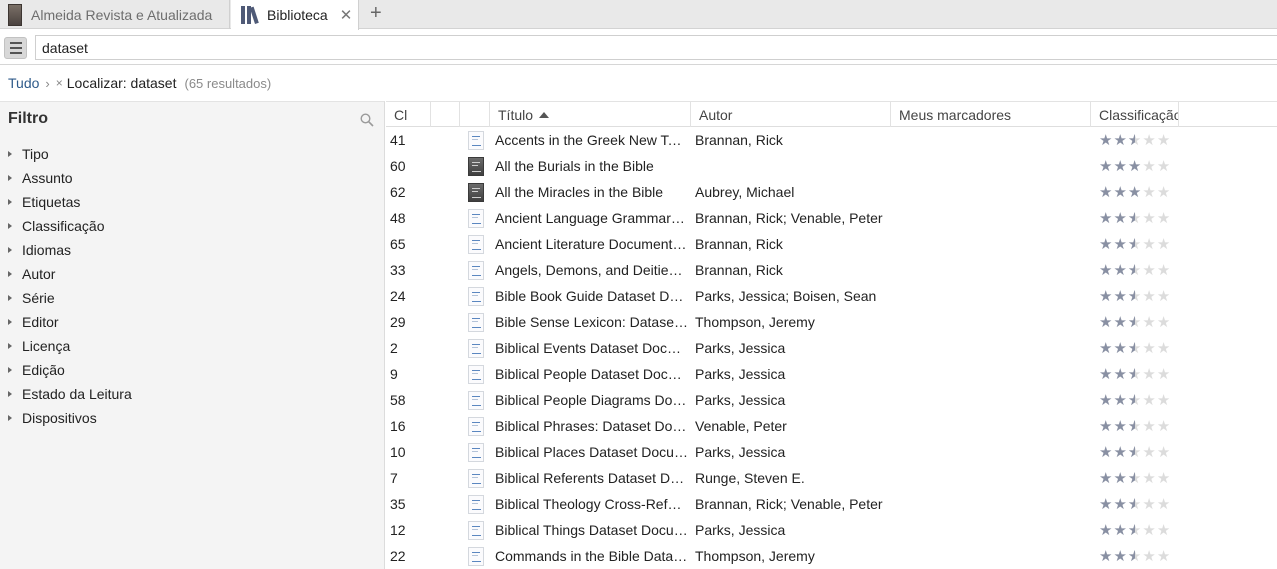  Describe the element at coordinates (591, 374) in the screenshot. I see `row-title: Biblical People Dataset Documentation` at that location.